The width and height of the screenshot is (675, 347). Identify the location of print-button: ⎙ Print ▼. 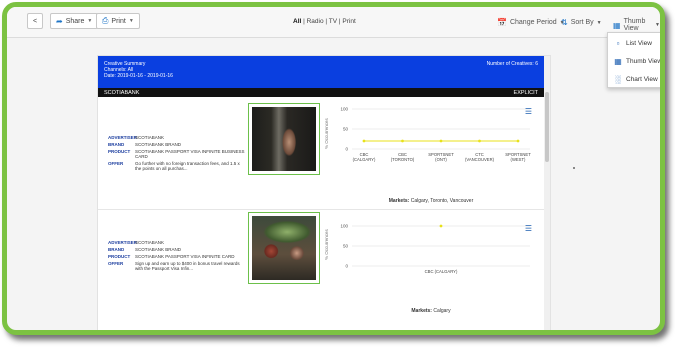
(118, 21).